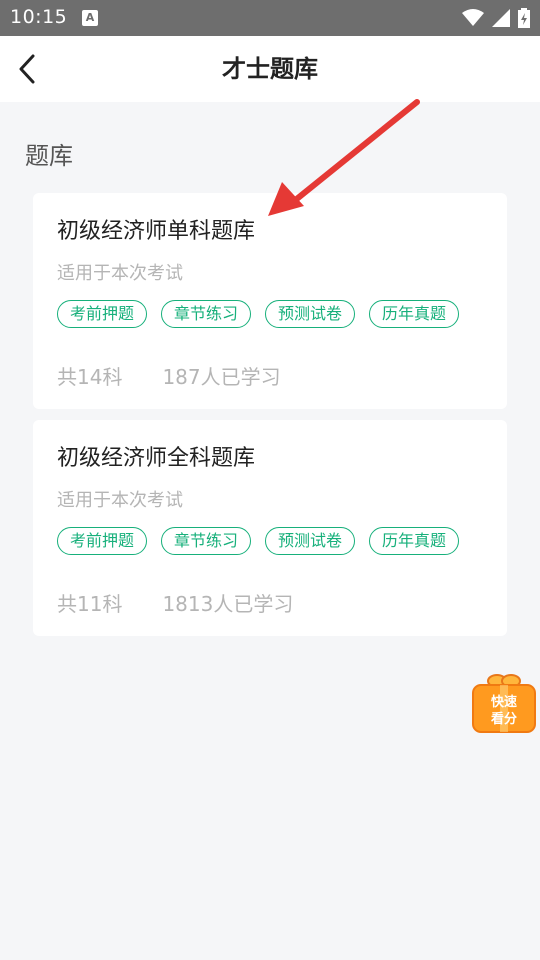  I want to click on notification-icon: A, so click(90, 18).